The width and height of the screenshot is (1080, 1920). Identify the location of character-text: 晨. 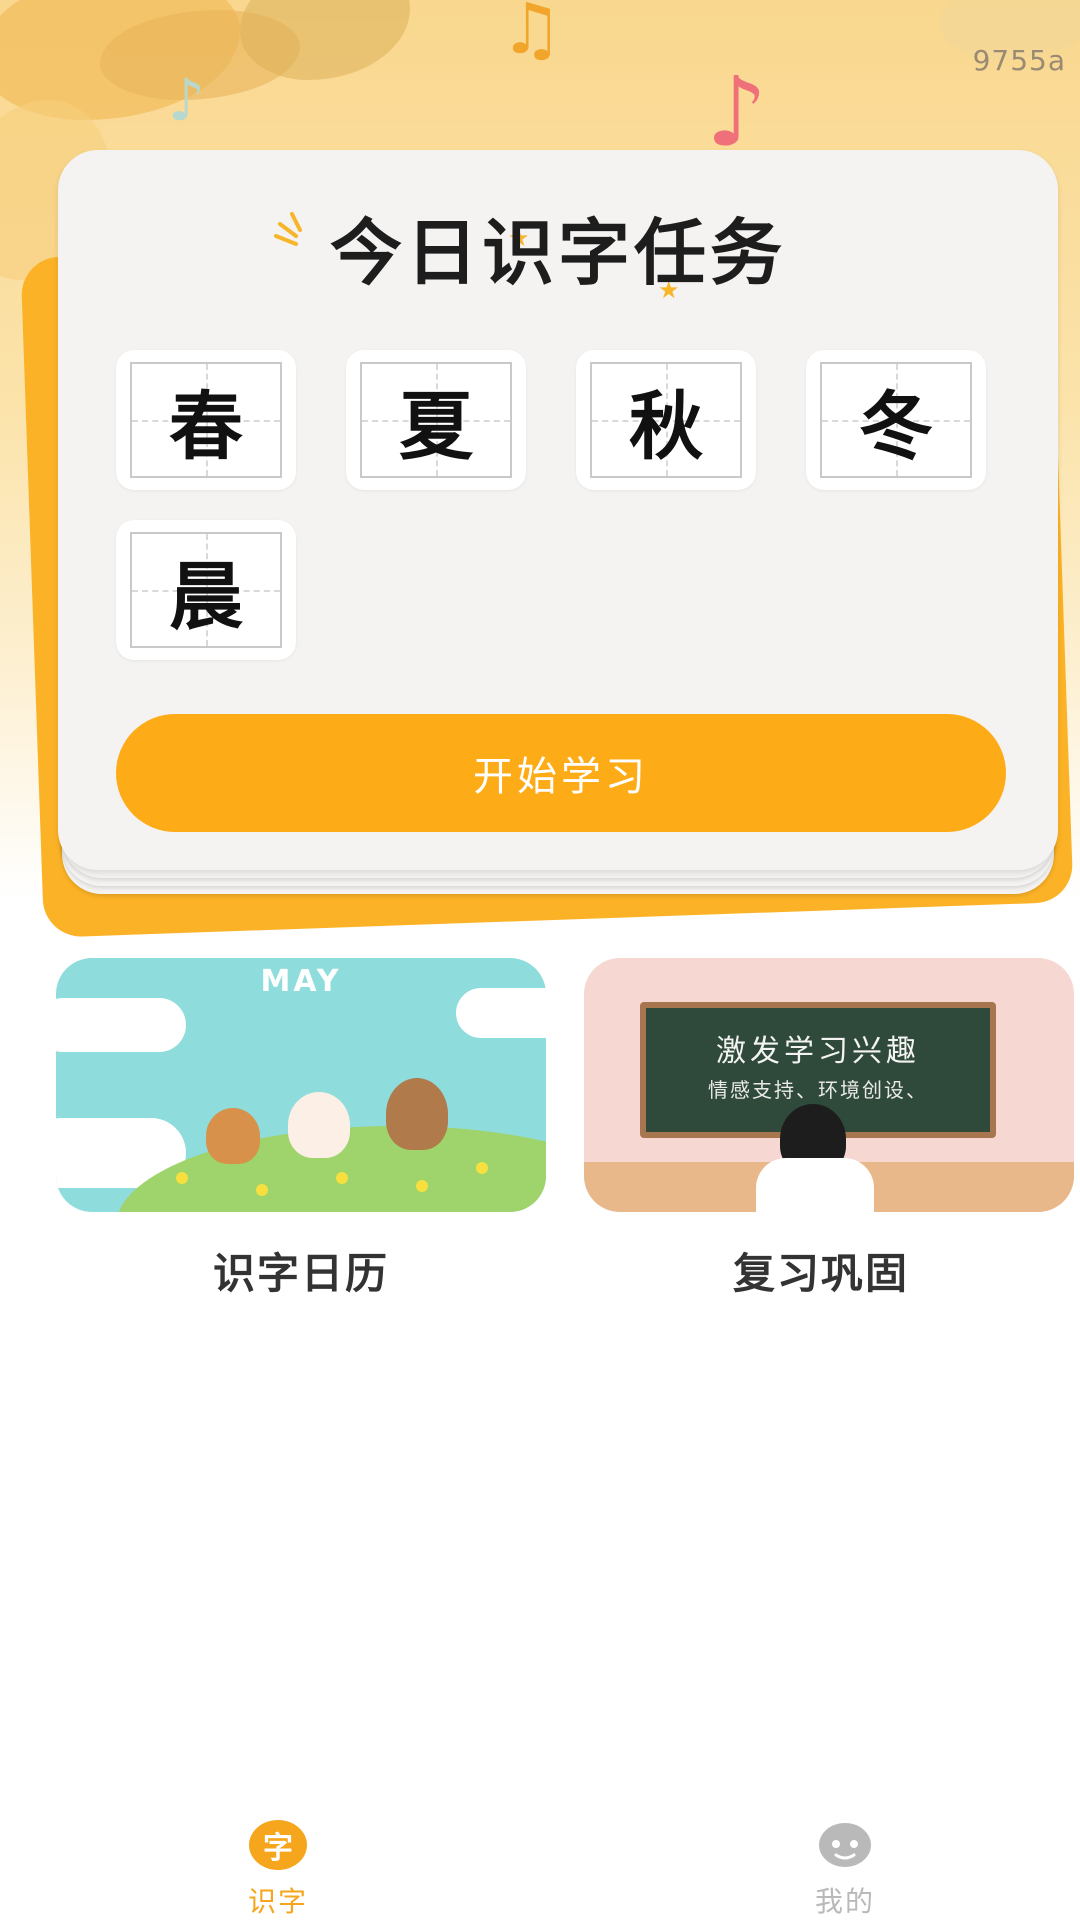
(206, 596).